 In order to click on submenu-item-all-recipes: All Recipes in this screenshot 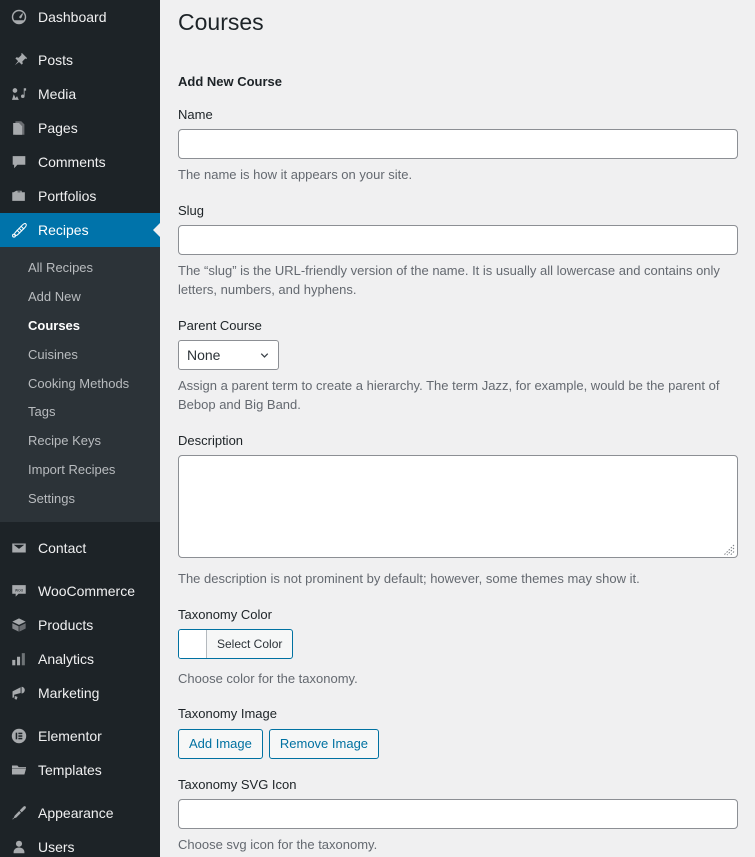, I will do `click(80, 268)`.